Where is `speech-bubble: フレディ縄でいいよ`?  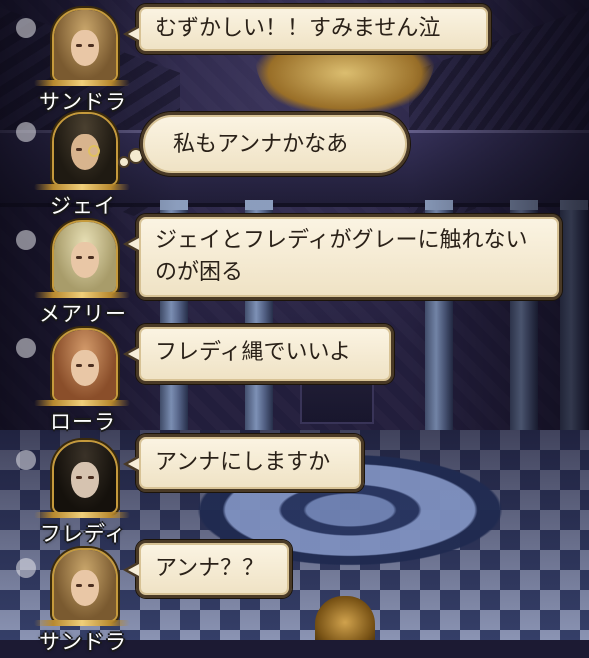
speech-bubble: フレディ縄でいいよ is located at coordinates (258, 354).